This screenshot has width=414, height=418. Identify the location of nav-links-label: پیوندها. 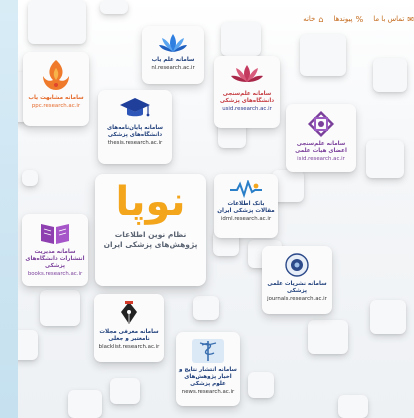
(343, 19).